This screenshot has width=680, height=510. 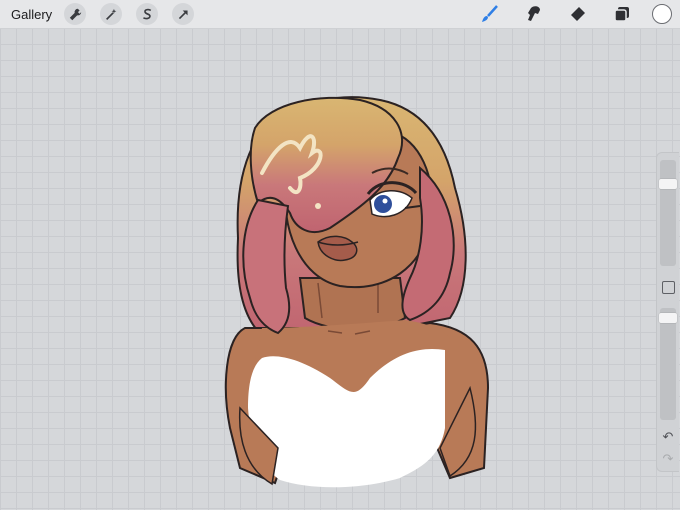 I want to click on transform-button, so click(x=183, y=14).